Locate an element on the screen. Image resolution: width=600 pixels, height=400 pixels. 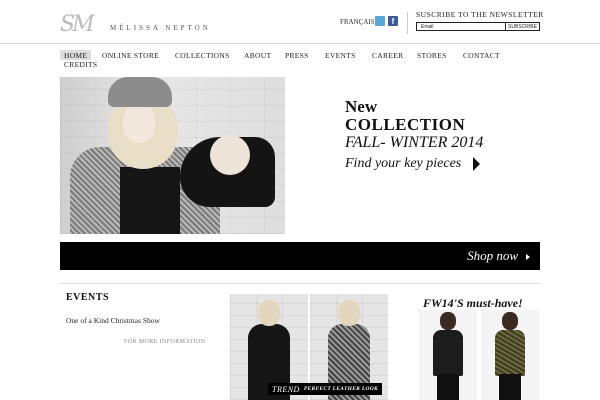
nav-item-career: CAREER is located at coordinates (387, 55).